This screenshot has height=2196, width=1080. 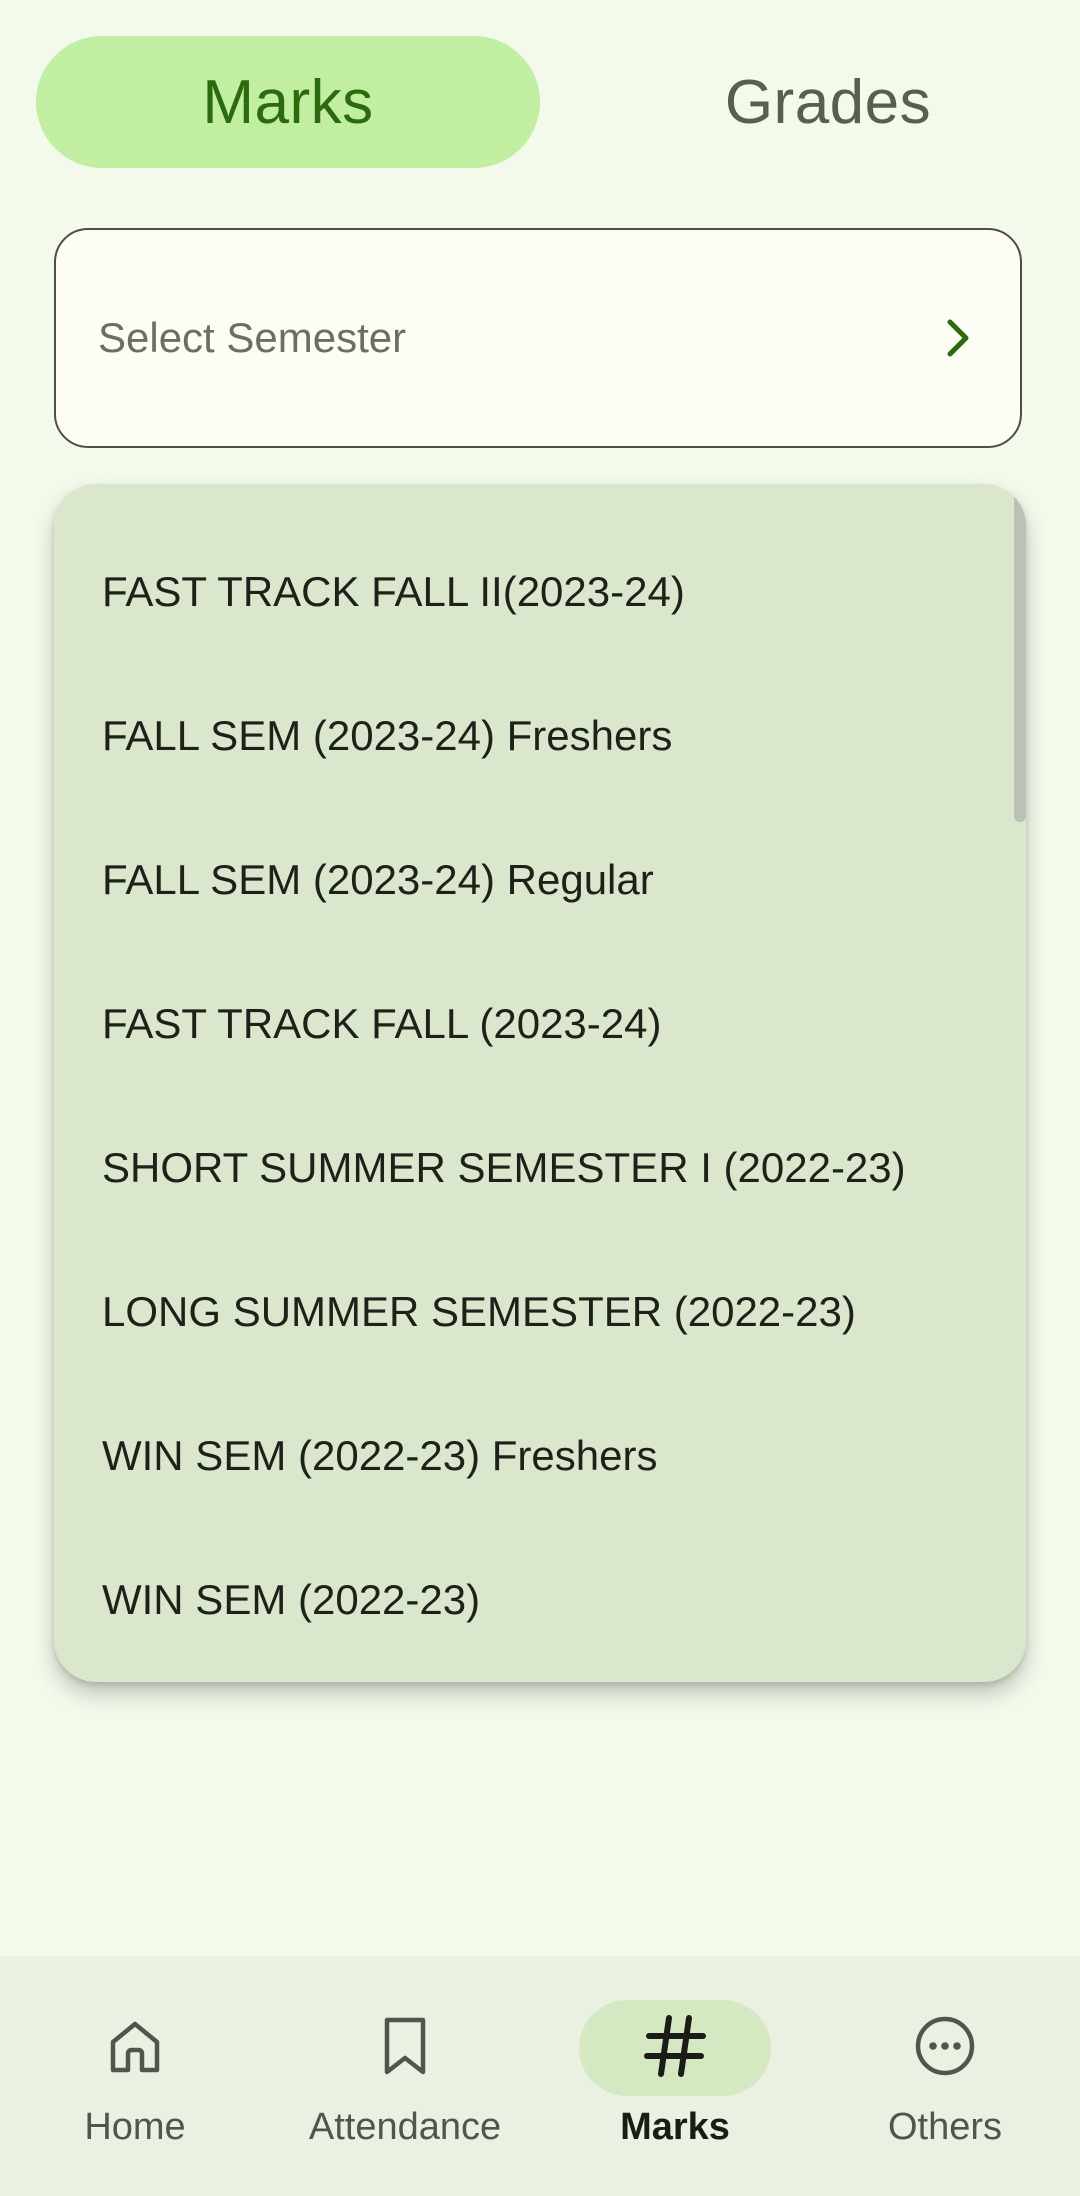 What do you see at coordinates (945, 2127) in the screenshot?
I see `nav-label-others: Others` at bounding box center [945, 2127].